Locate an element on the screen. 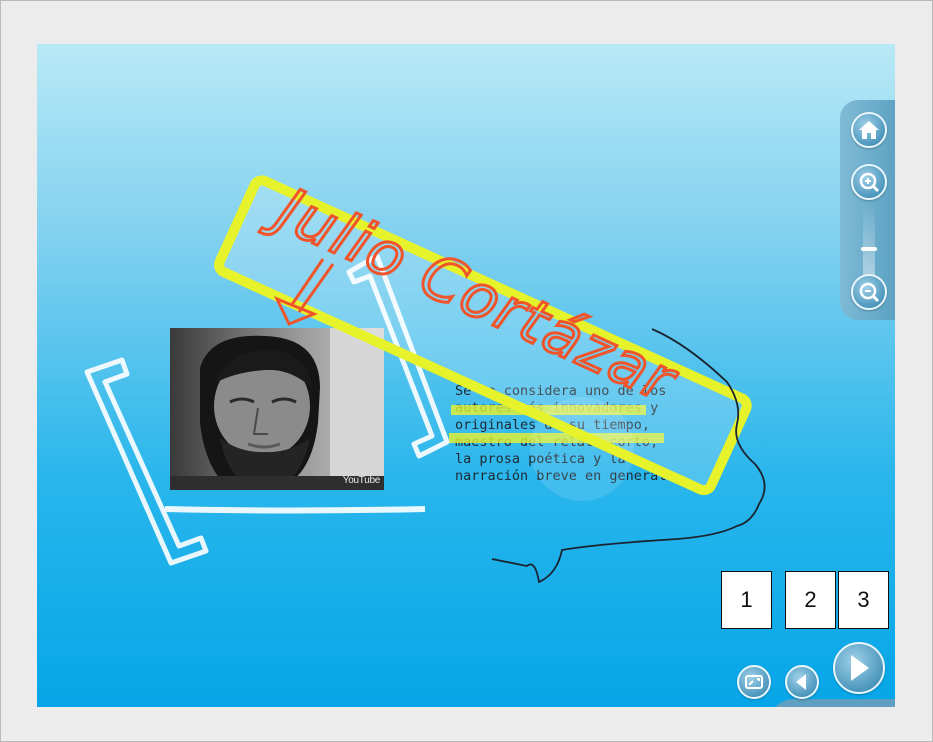  next-arrow-icon is located at coordinates (860, 668).